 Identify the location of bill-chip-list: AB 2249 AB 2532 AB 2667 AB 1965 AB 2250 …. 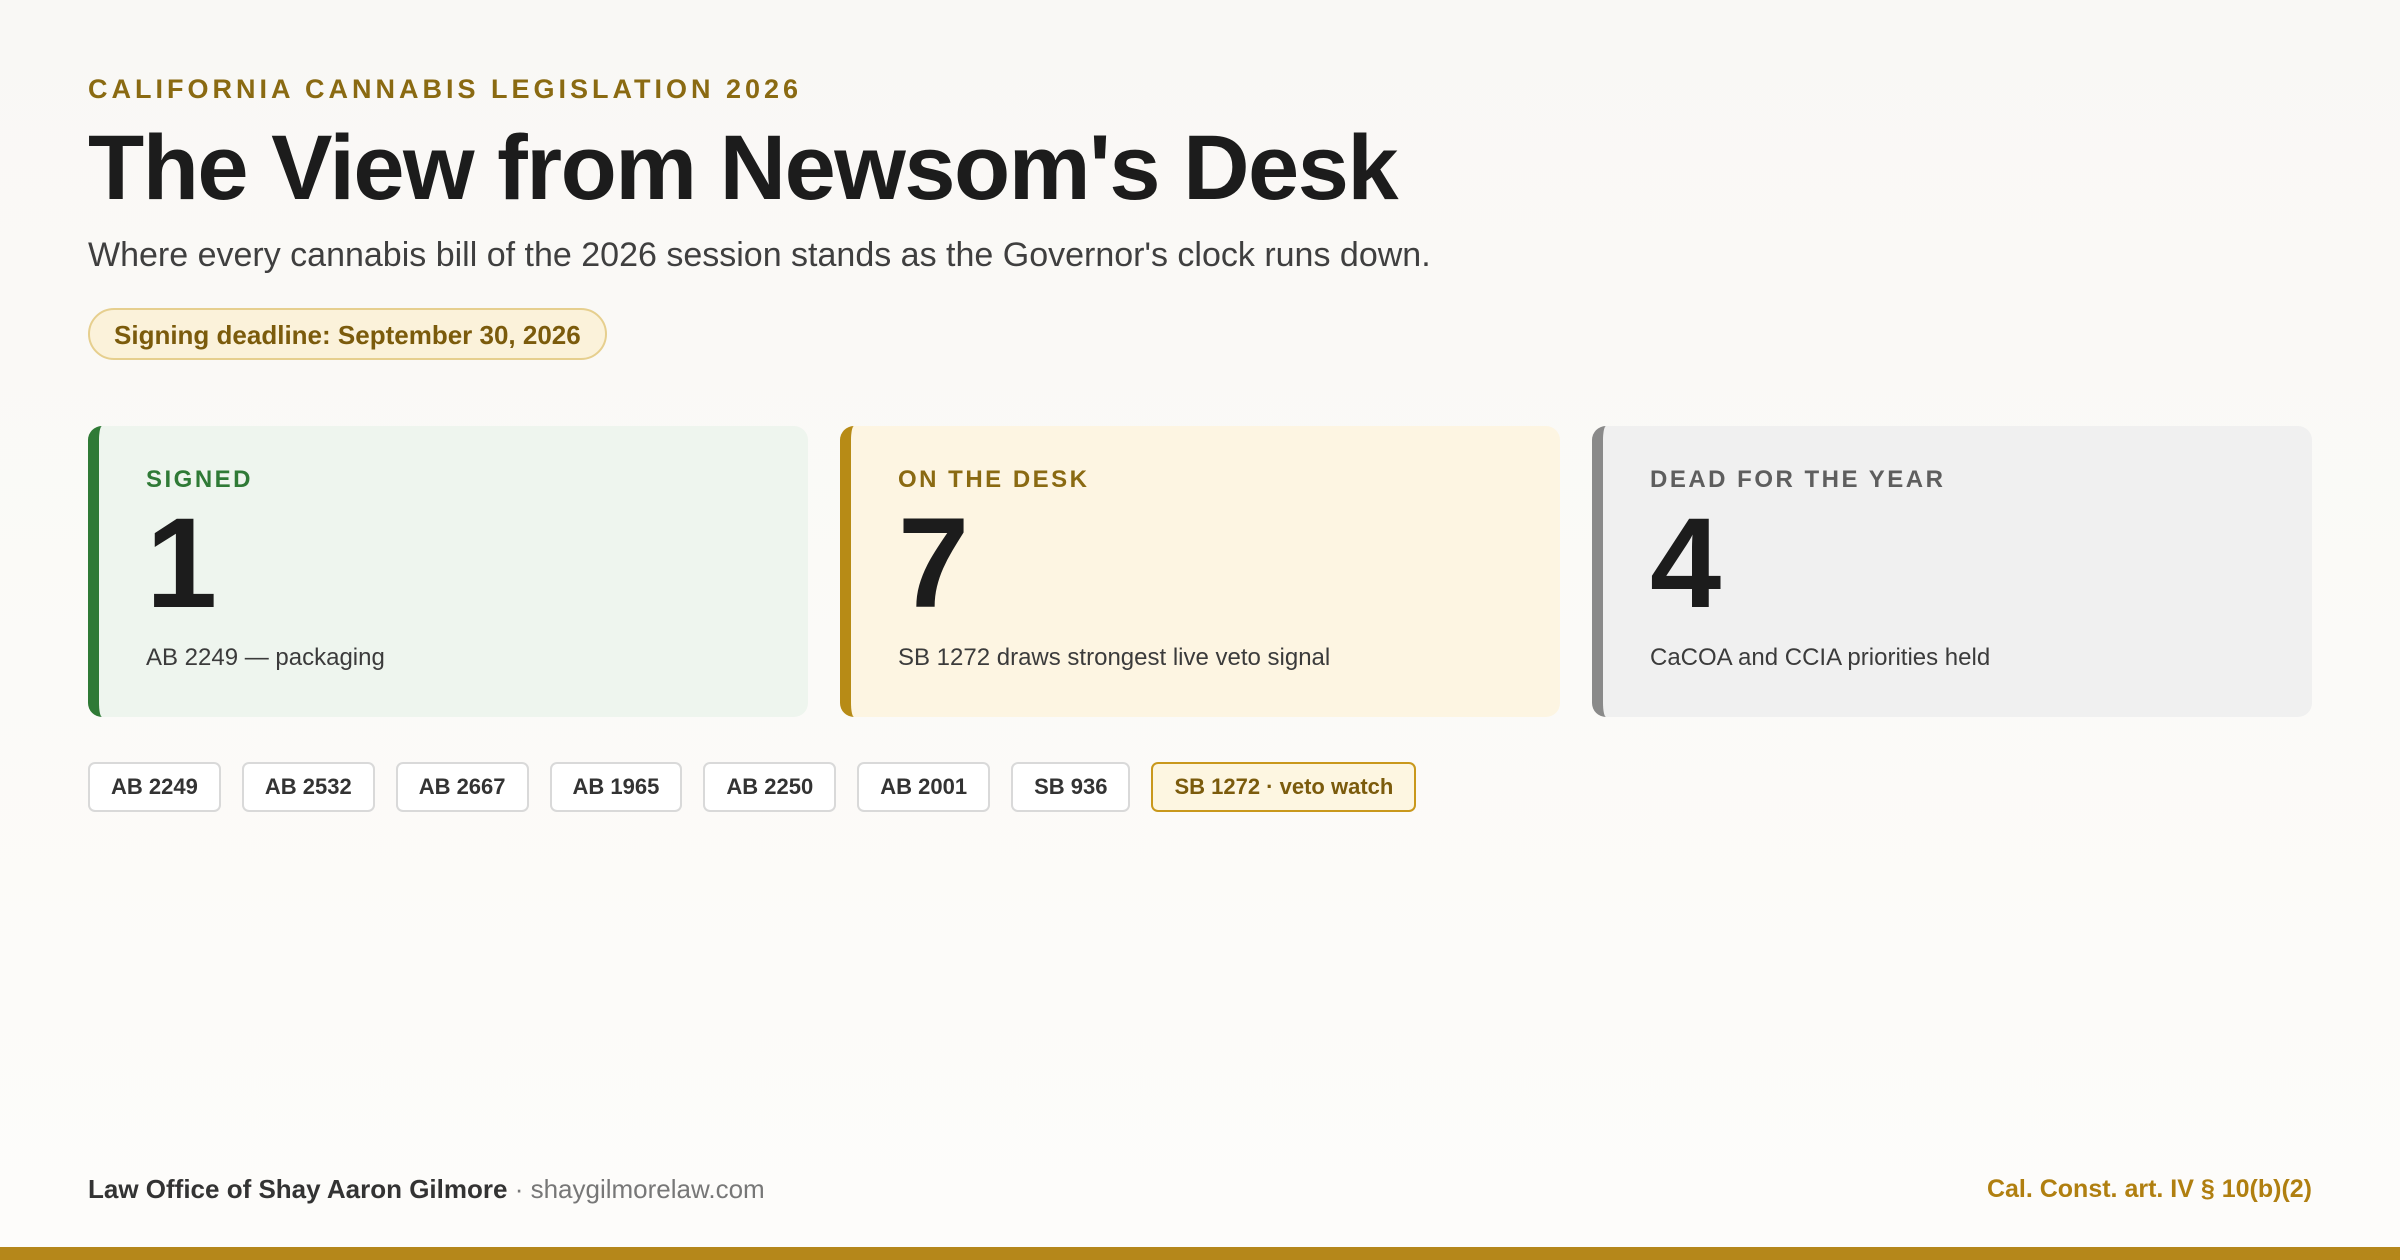
(752, 787).